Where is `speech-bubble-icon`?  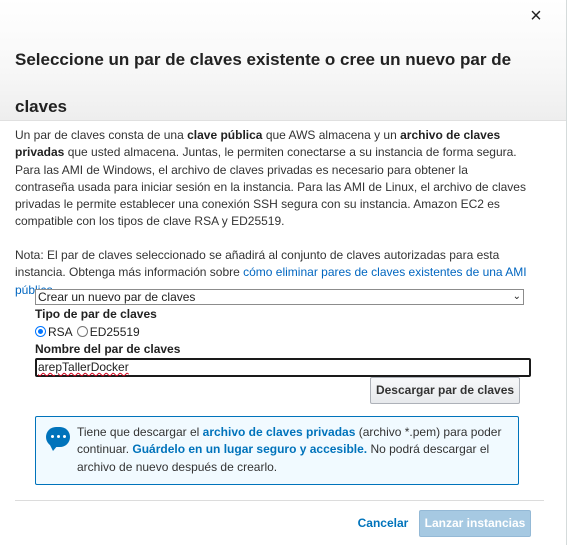 speech-bubble-icon is located at coordinates (58, 439).